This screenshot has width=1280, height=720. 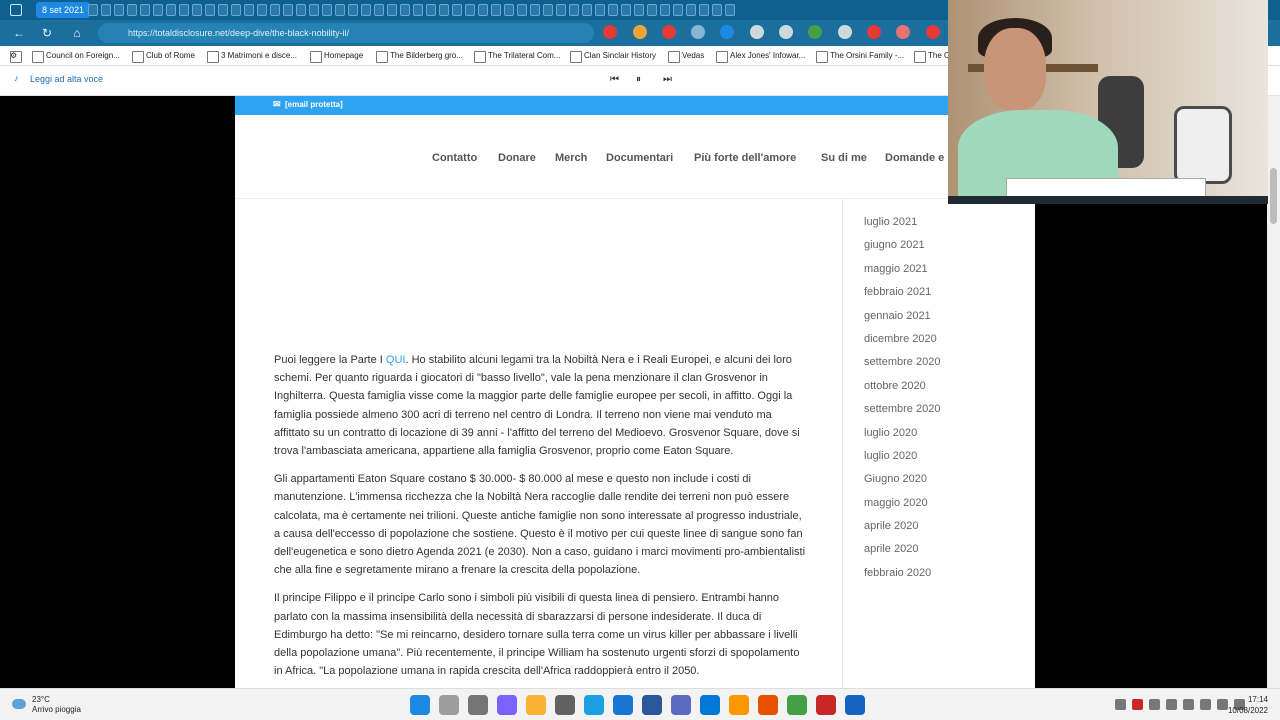 I want to click on scrollbar-thumb, so click(x=1273, y=196).